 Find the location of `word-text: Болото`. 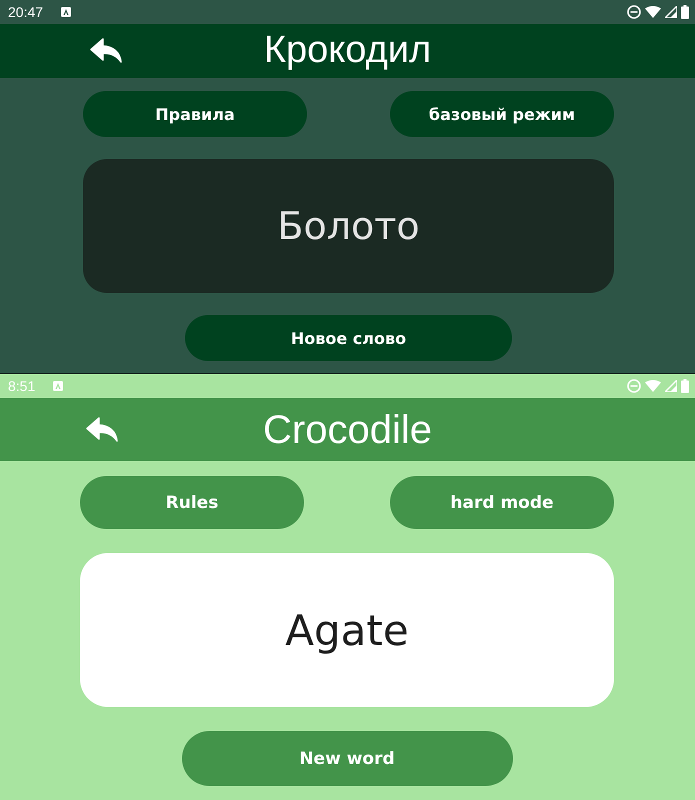

word-text: Болото is located at coordinates (348, 226).